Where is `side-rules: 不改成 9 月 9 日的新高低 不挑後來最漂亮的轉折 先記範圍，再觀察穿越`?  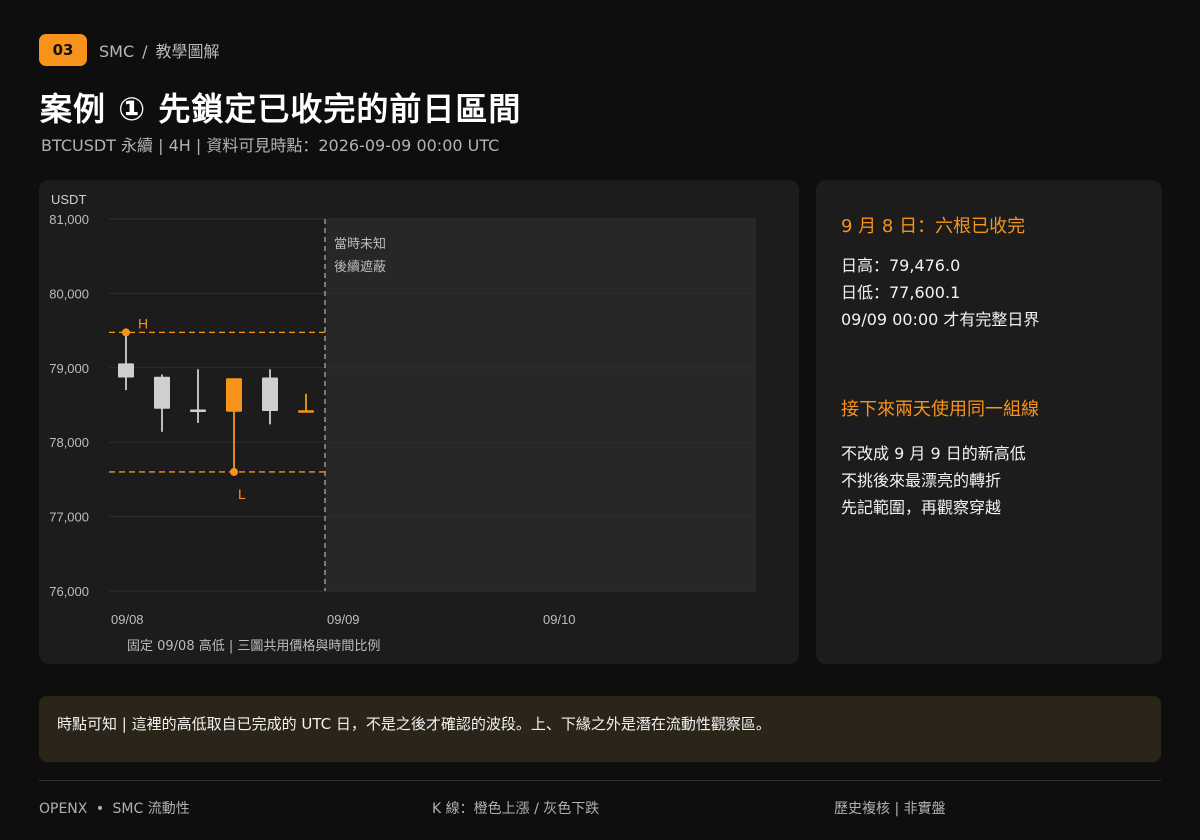 side-rules: 不改成 9 月 9 日的新高低 不挑後來最漂亮的轉折 先記範圍，再觀察穿越 is located at coordinates (933, 480).